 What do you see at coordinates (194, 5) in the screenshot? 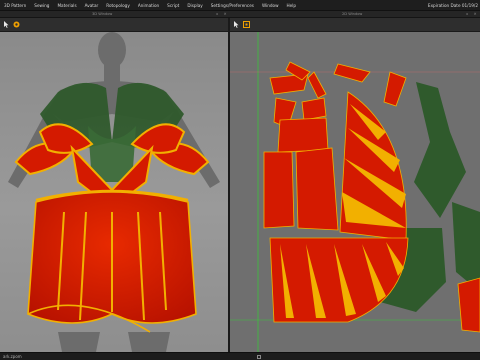
I see `menu-display: Display` at bounding box center [194, 5].